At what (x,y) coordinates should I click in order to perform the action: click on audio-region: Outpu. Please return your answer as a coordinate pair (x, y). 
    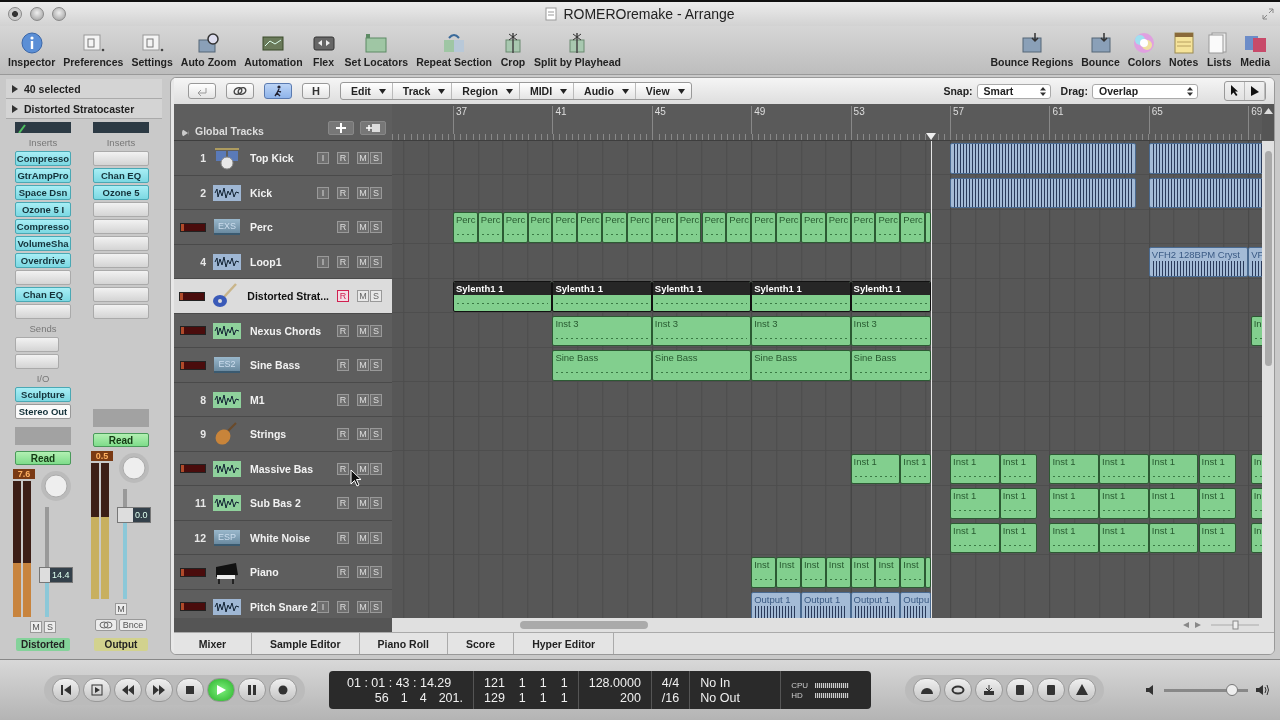
    Looking at the image, I should click on (916, 605).